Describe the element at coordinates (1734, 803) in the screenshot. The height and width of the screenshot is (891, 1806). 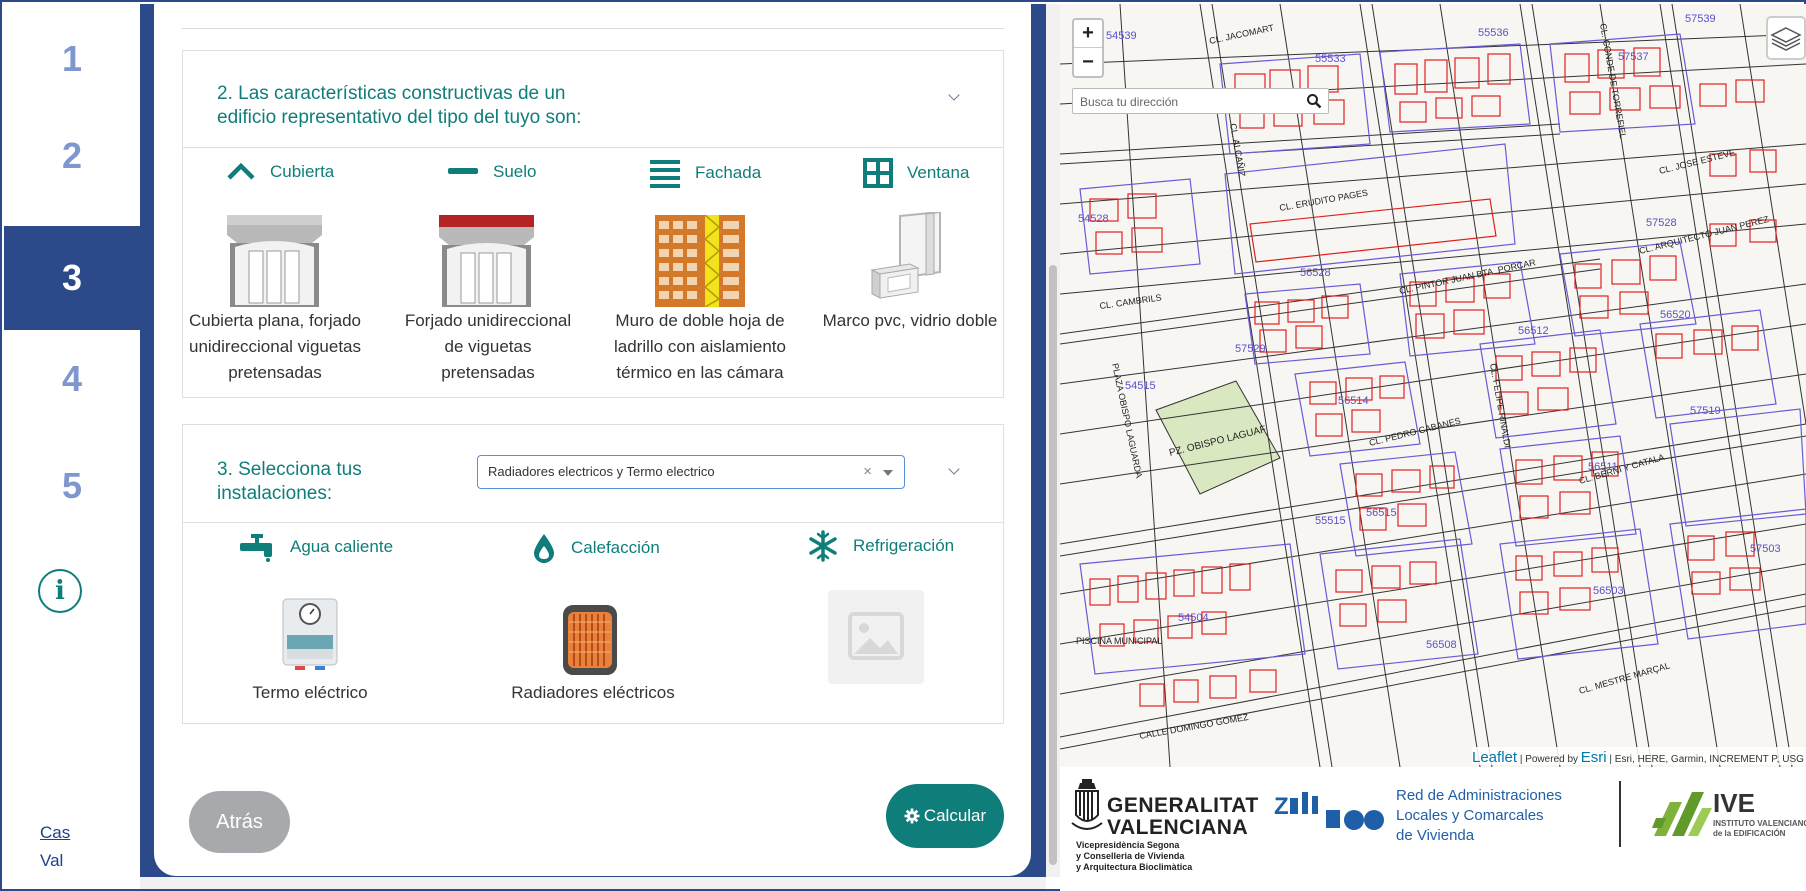
I see `ive-title: IVE` at that location.